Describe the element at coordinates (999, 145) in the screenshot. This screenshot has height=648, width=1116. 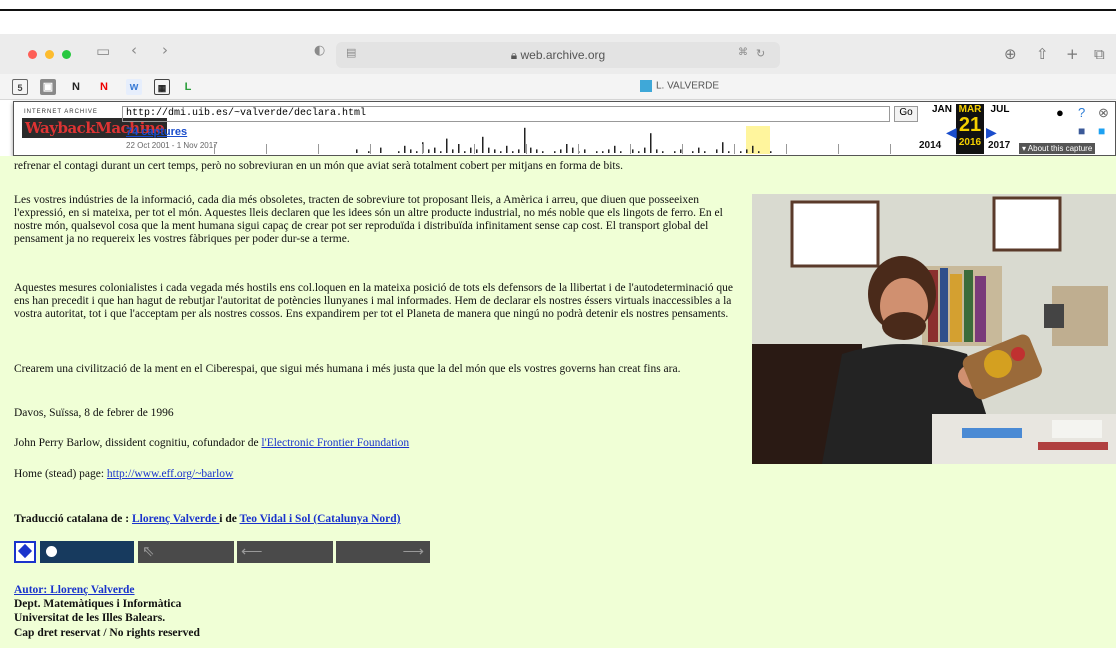
I see `next-year: 2017` at that location.